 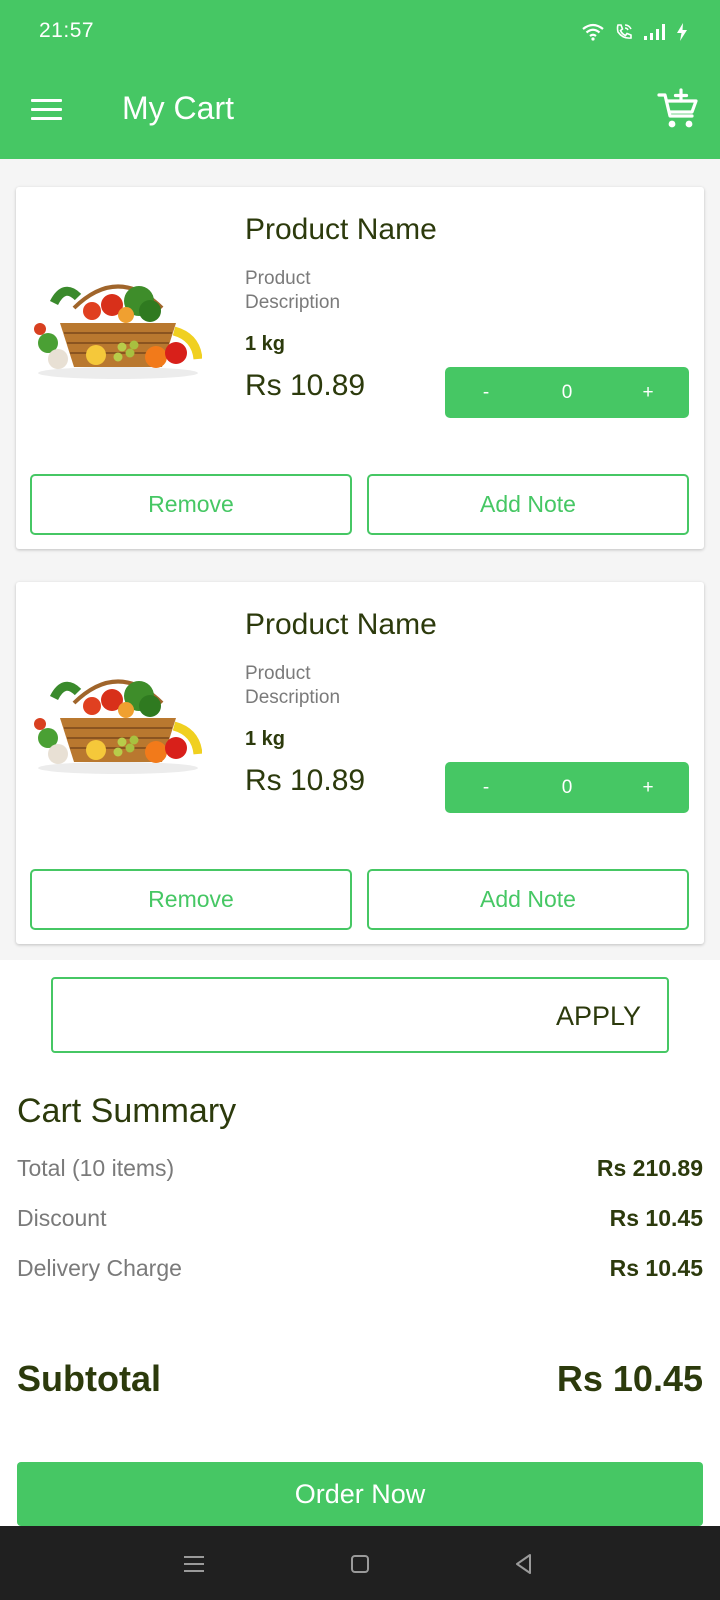 I want to click on subtotal-label: Subtotal, so click(x=89, y=1378).